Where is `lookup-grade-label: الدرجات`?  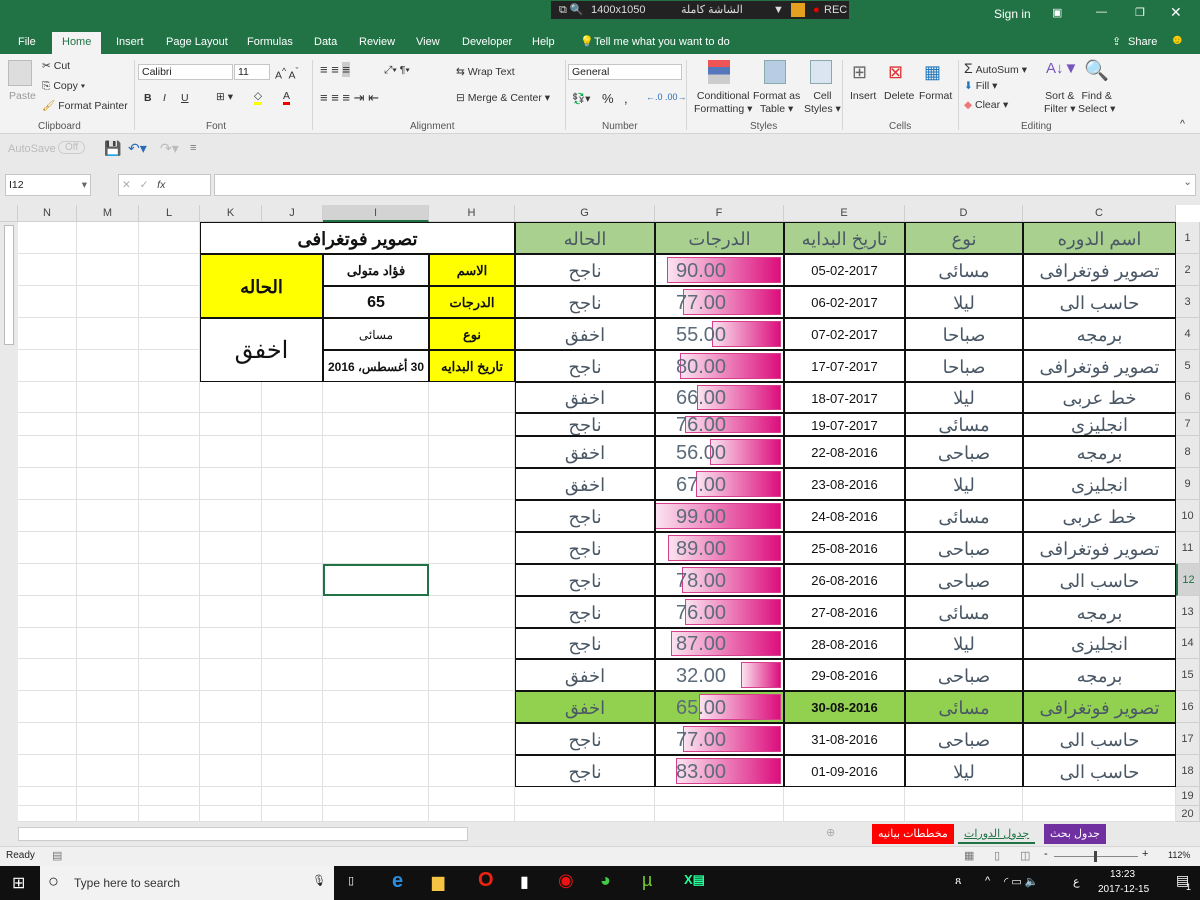
lookup-grade-label: الدرجات is located at coordinates (472, 302).